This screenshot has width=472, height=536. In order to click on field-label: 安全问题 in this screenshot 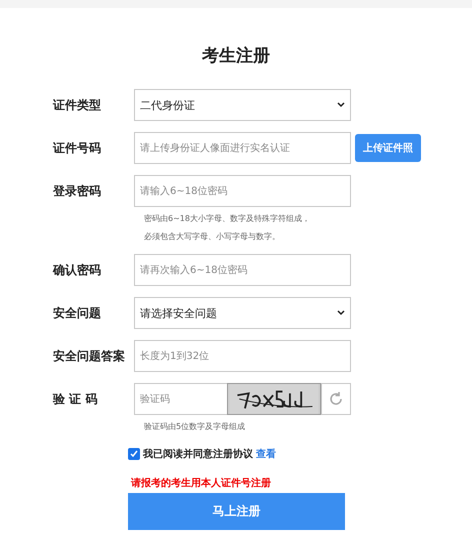, I will do `click(77, 313)`.